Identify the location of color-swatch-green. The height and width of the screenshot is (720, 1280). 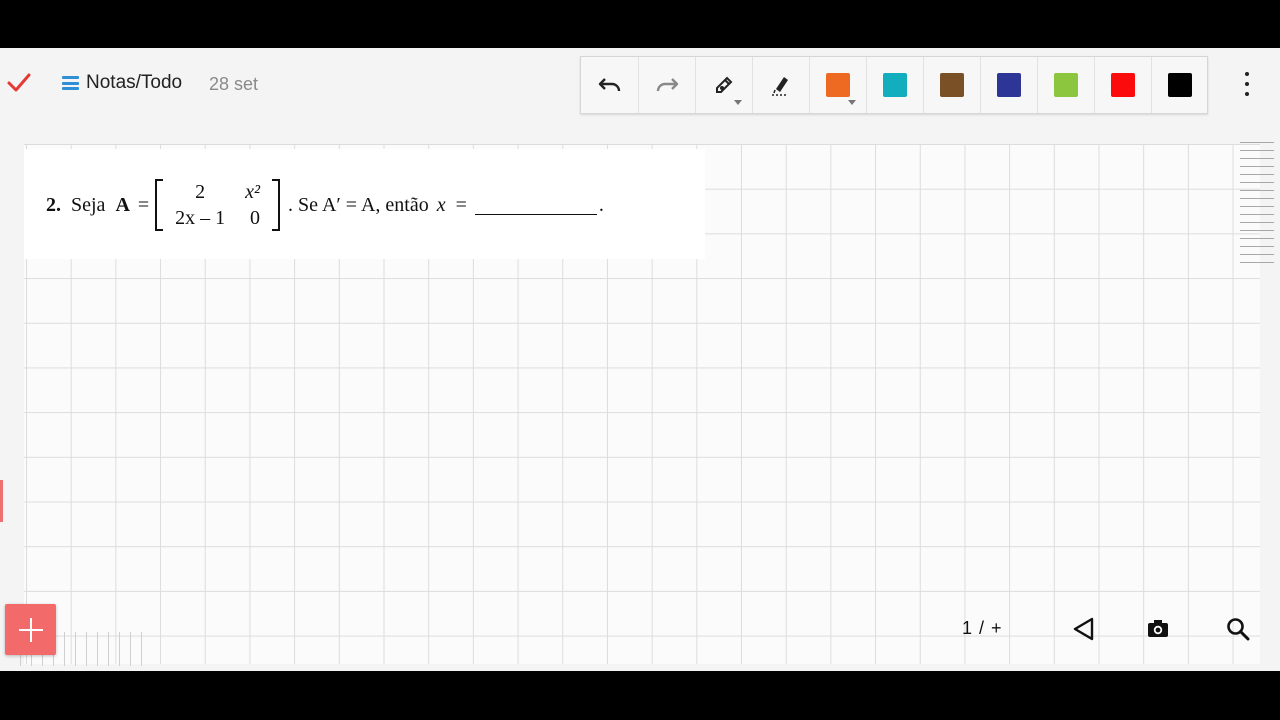
(1065, 85).